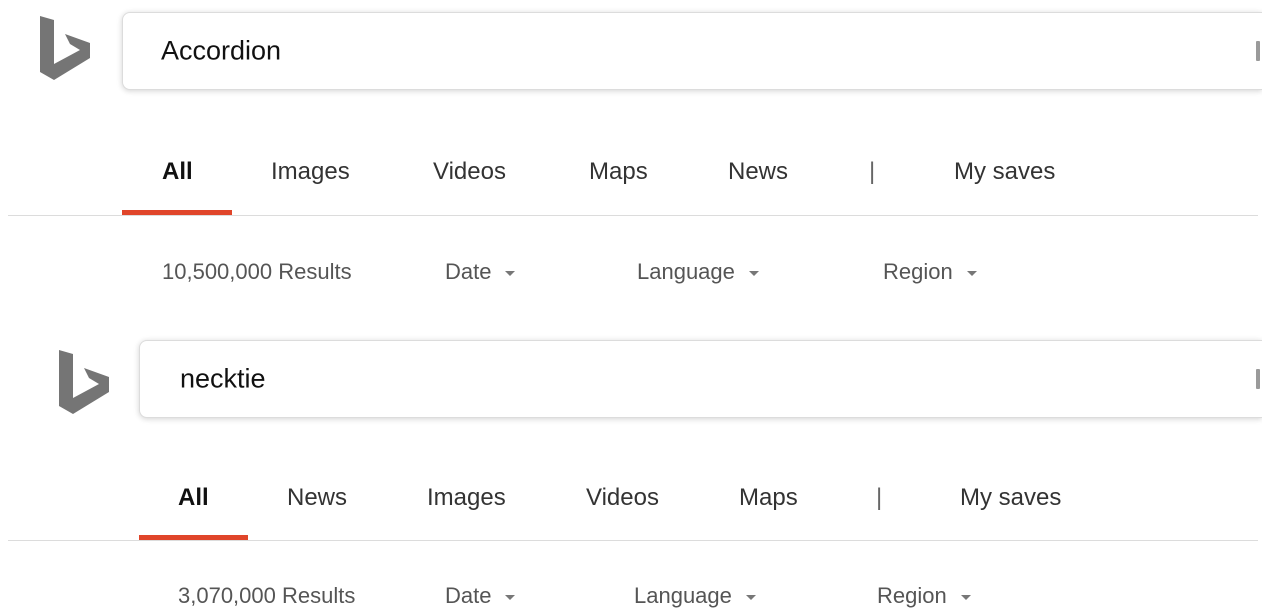  Describe the element at coordinates (692, 51) in the screenshot. I see `search-box: Accordion` at that location.